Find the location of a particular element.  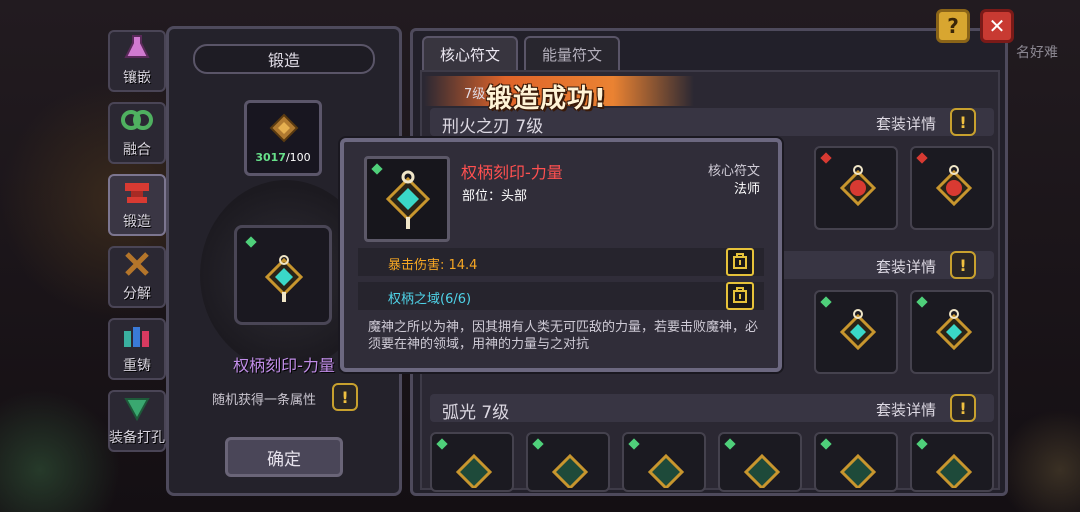

set-title: 弧光 7级 is located at coordinates (476, 413).